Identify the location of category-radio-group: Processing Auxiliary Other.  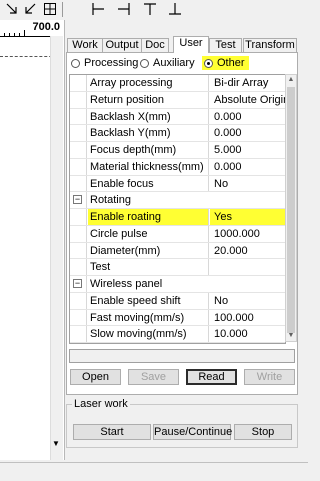
(184, 63).